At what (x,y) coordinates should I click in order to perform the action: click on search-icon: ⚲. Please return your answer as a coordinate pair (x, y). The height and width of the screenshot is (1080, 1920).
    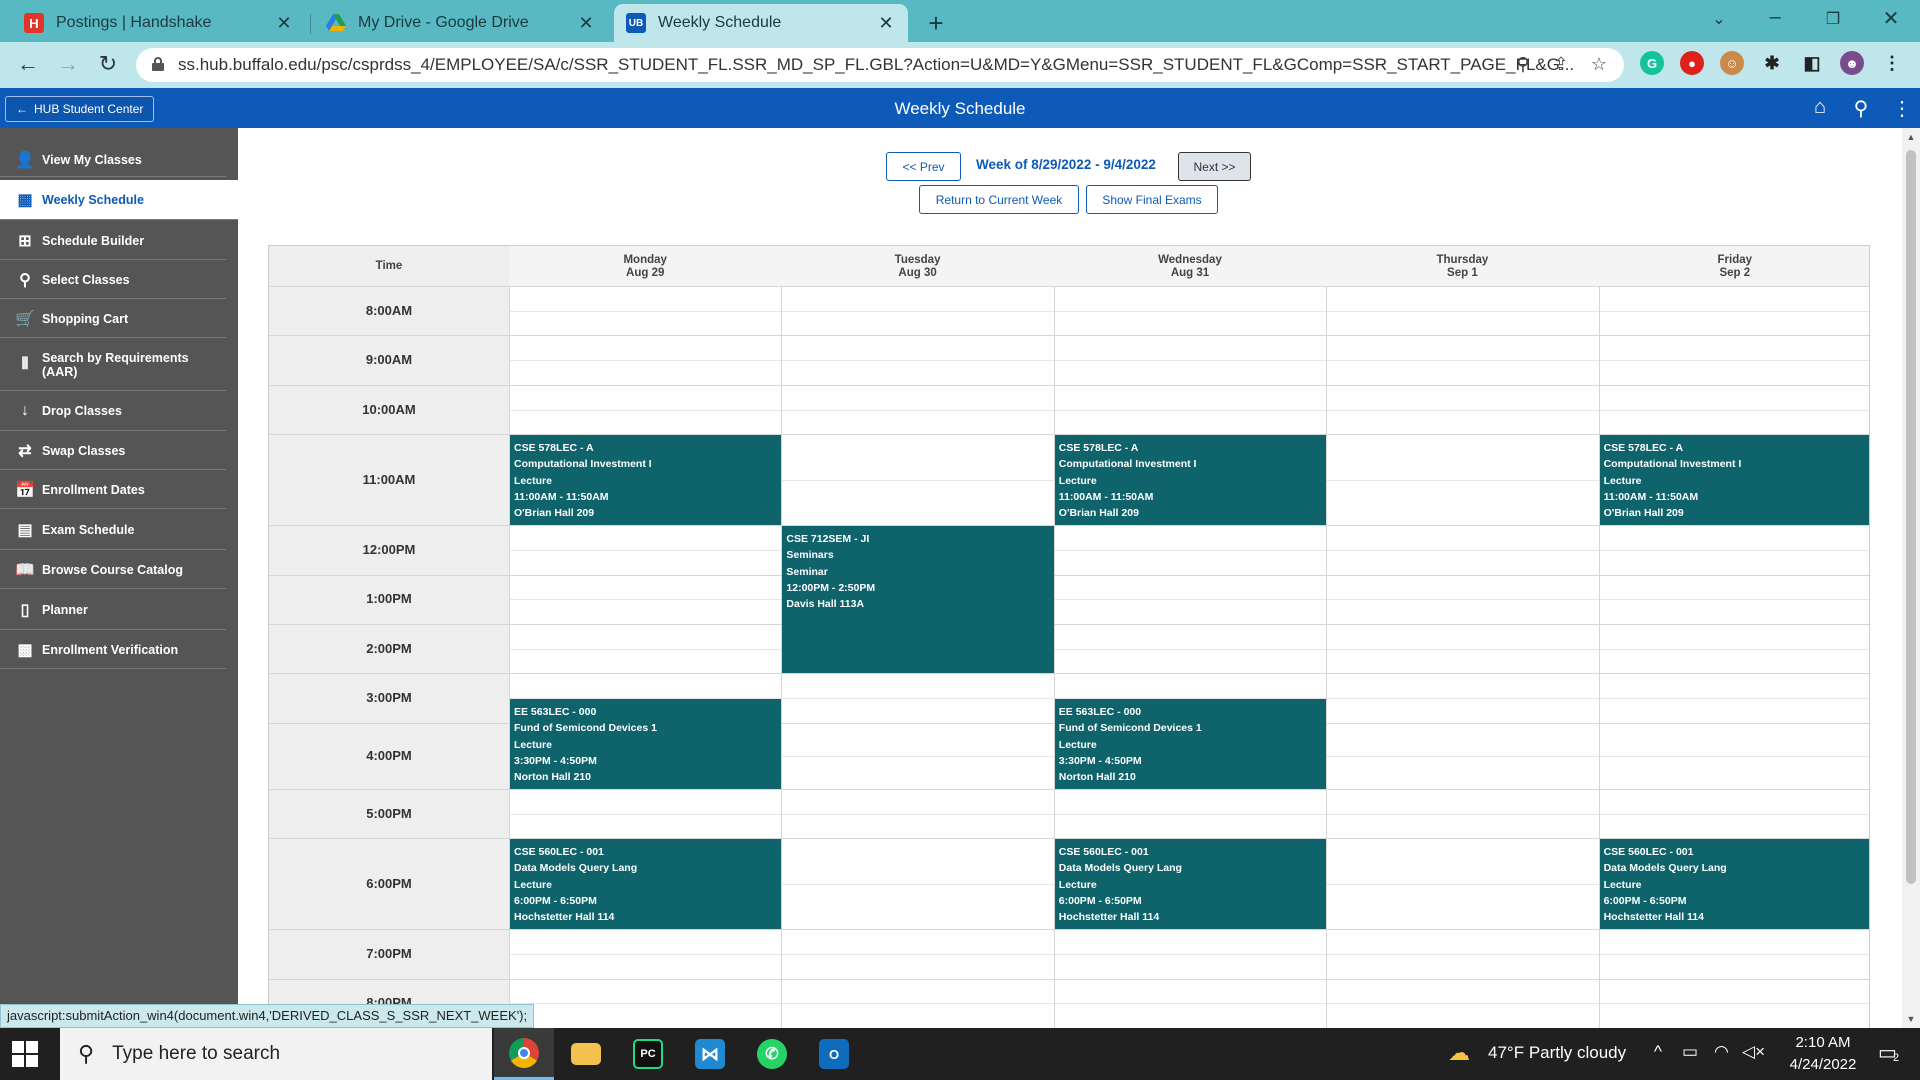
    Looking at the image, I should click on (1861, 108).